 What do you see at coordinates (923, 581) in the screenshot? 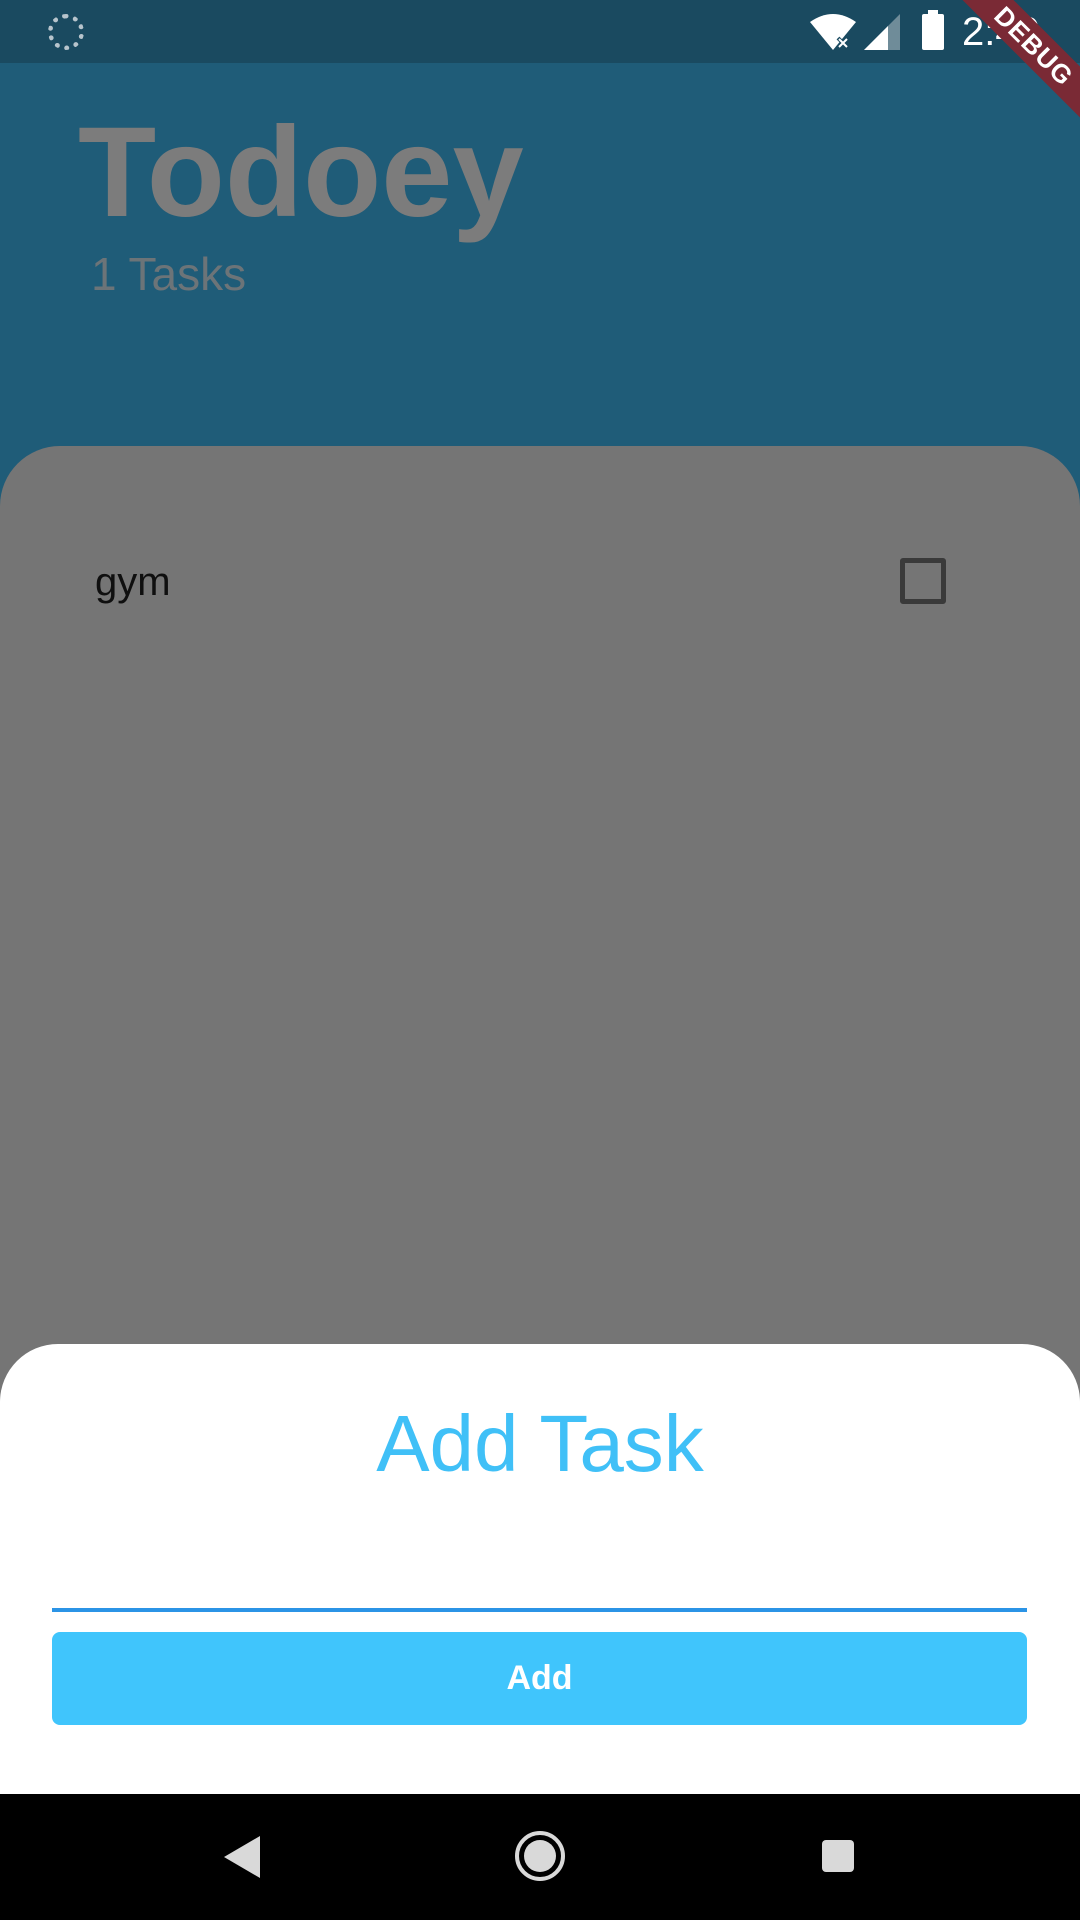
I see `task-checkbox` at bounding box center [923, 581].